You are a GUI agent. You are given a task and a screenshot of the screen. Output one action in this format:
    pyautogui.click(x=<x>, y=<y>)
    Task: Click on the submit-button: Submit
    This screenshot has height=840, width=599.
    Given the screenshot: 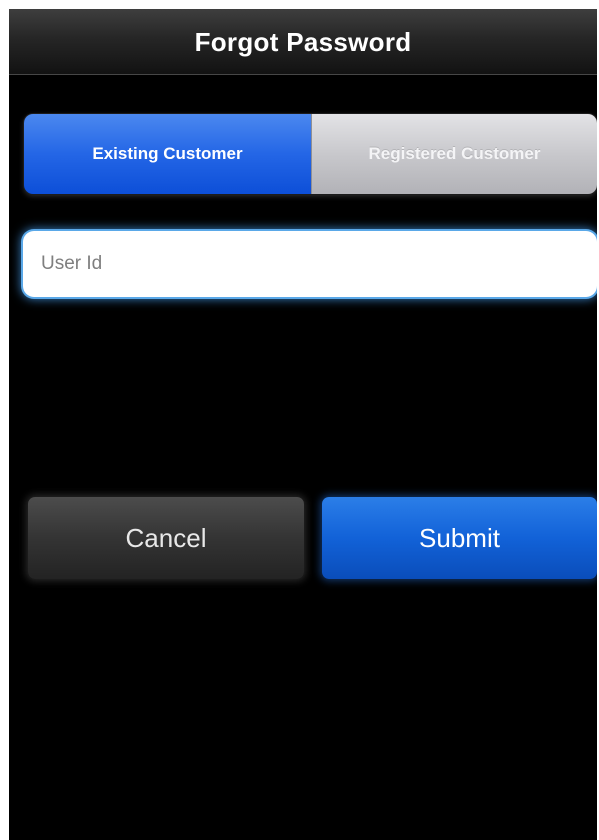 What is the action you would take?
    pyautogui.click(x=459, y=538)
    